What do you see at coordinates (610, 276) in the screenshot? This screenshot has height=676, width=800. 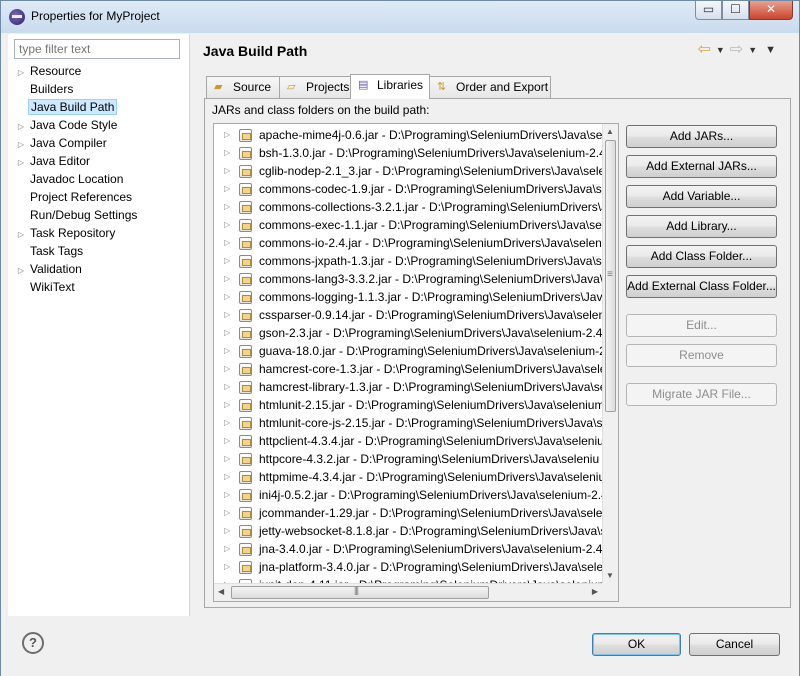 I see `vertical-scroll-thumb` at bounding box center [610, 276].